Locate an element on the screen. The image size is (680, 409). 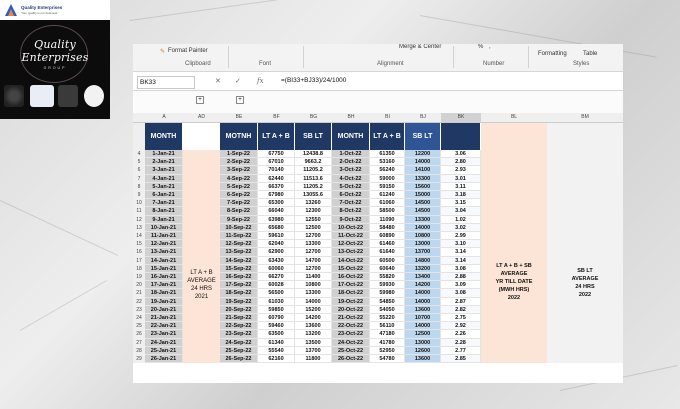
table-cell: 3.04 is located at coordinates (461, 211).